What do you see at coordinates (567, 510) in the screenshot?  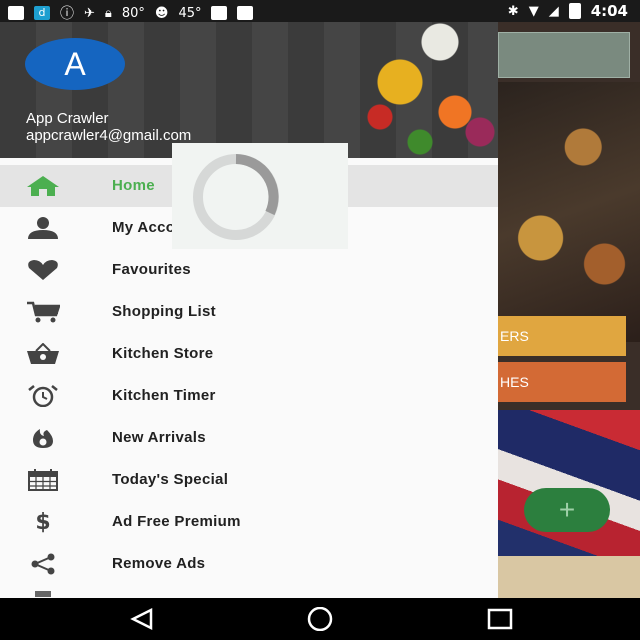 I see `add-fab-button: +` at bounding box center [567, 510].